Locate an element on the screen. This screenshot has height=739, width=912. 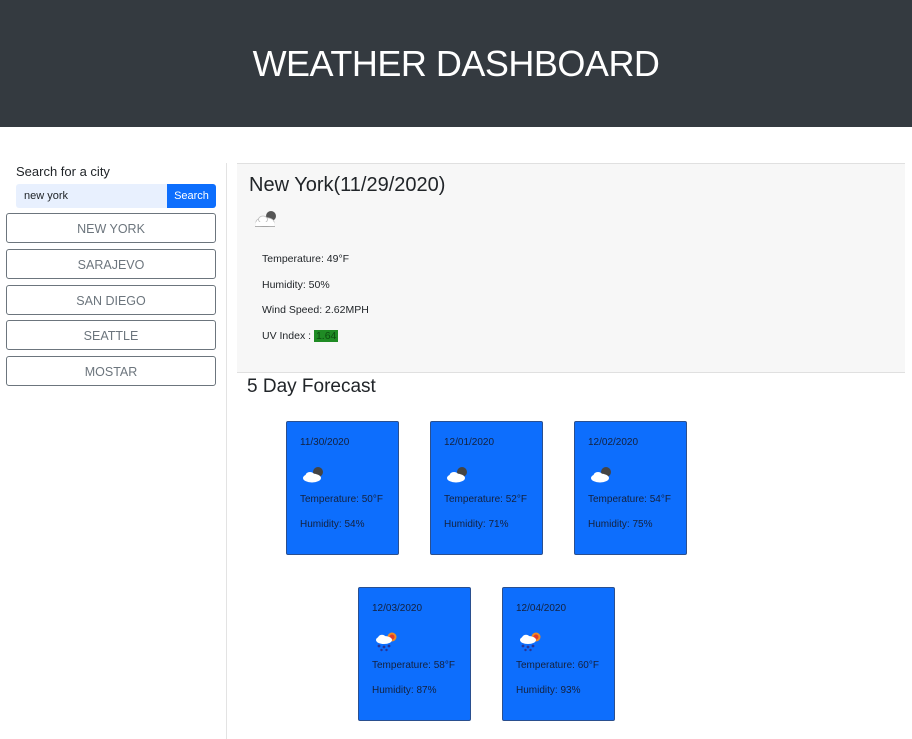
forecast-humidity: Humidity: 71% is located at coordinates (476, 524).